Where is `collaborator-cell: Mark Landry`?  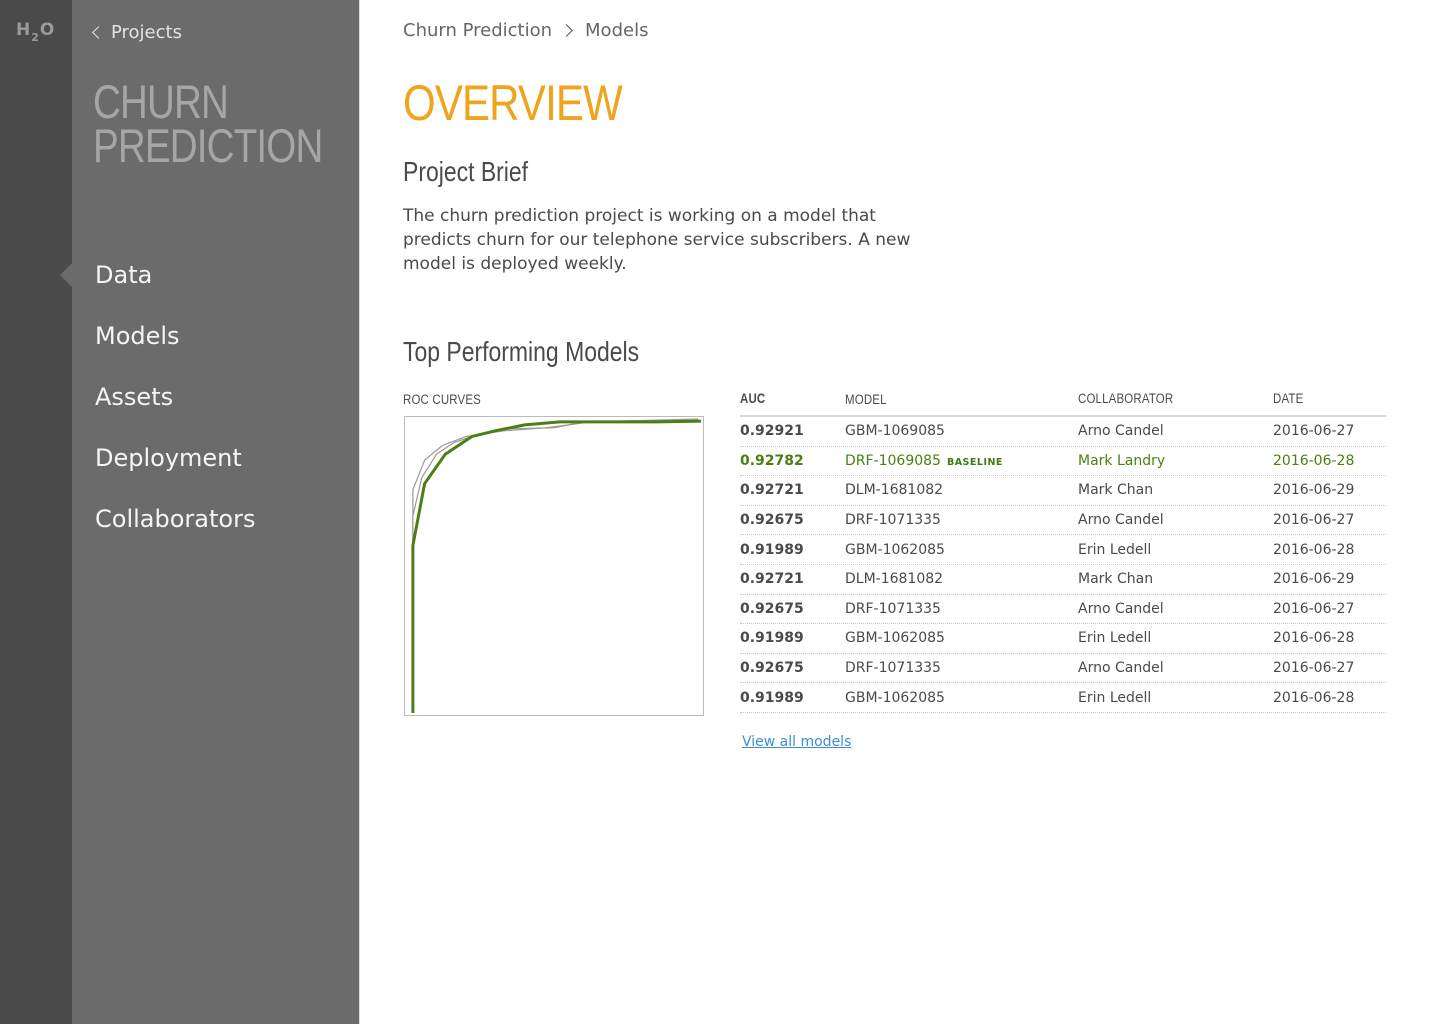
collaborator-cell: Mark Landry is located at coordinates (1122, 460).